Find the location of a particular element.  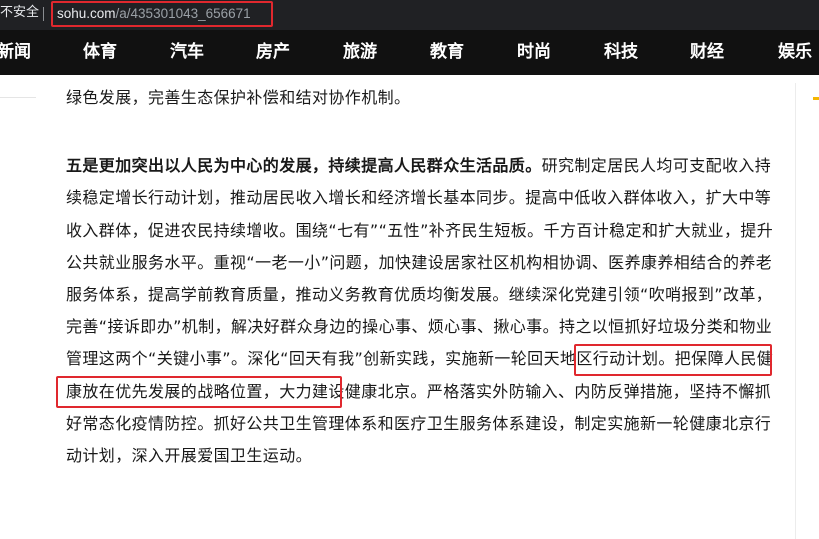

nav-item-finance: 财经 is located at coordinates (707, 52).